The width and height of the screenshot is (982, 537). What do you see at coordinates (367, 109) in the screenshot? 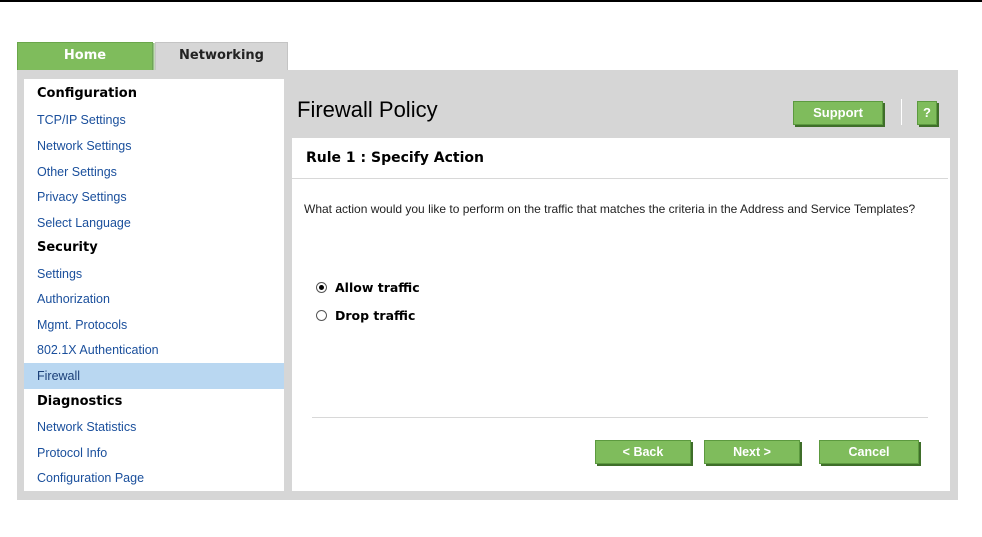
I see `page-title: Firewall Policy` at bounding box center [367, 109].